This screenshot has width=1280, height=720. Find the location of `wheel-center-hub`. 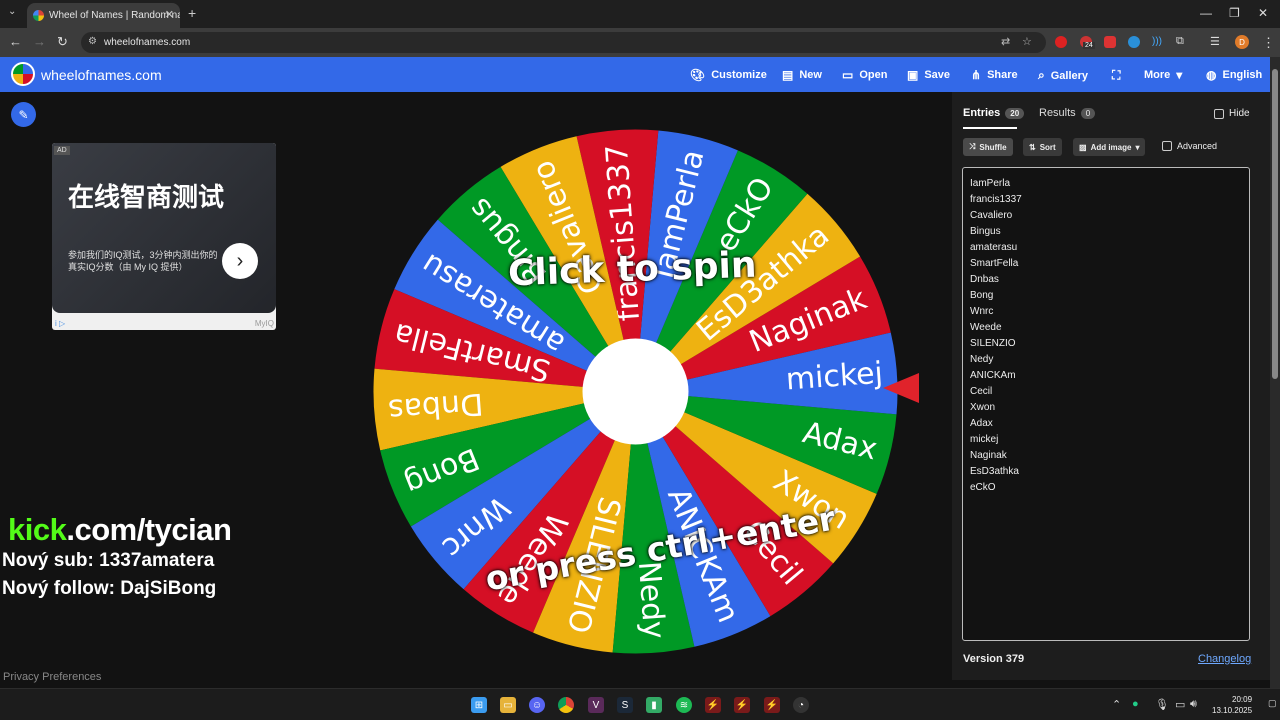

wheel-center-hub is located at coordinates (635, 391).